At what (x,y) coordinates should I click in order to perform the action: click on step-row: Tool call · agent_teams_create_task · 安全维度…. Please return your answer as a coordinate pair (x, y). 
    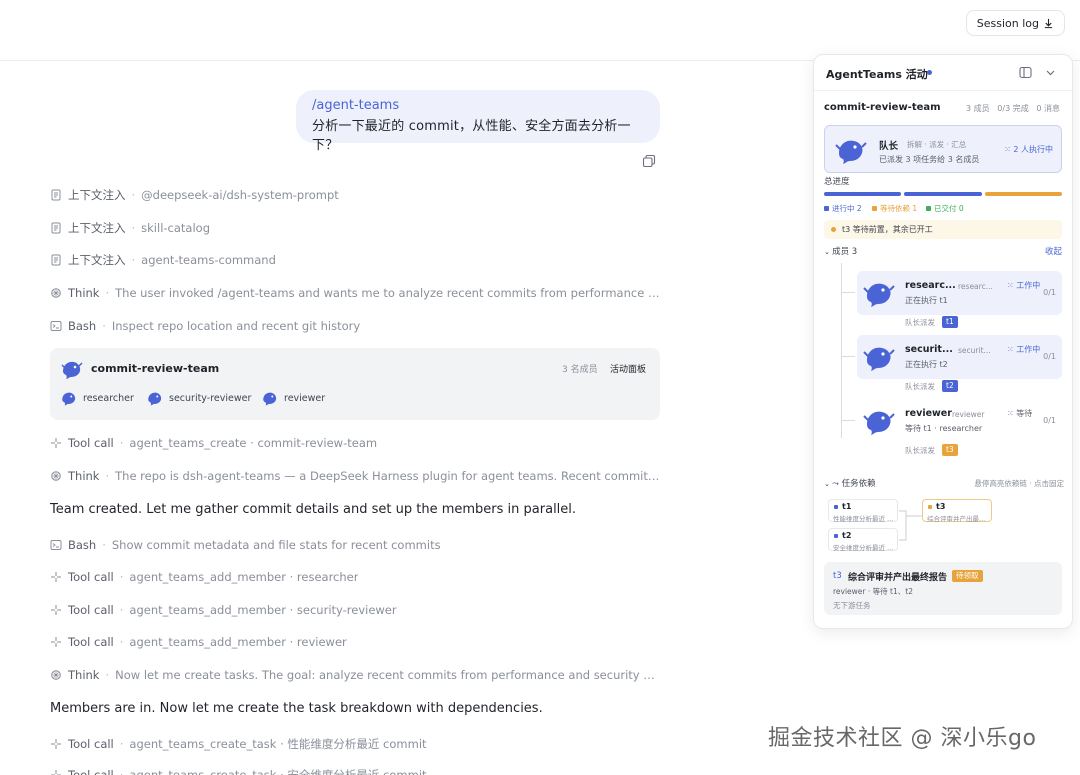
    Looking at the image, I should click on (356, 770).